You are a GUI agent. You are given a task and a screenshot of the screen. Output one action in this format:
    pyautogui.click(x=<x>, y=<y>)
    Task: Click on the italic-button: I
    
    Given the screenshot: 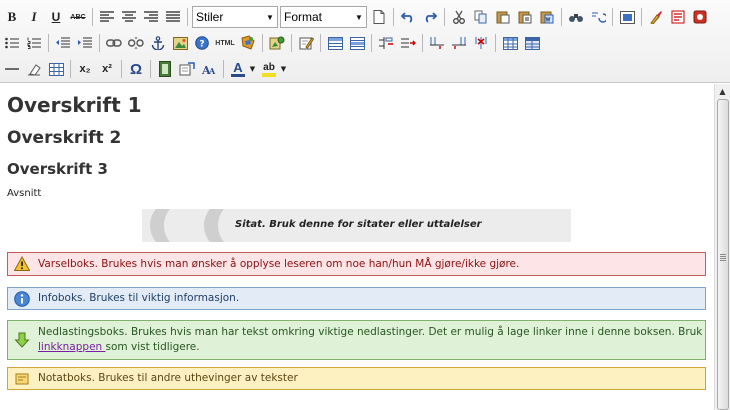 What is the action you would take?
    pyautogui.click(x=34, y=17)
    